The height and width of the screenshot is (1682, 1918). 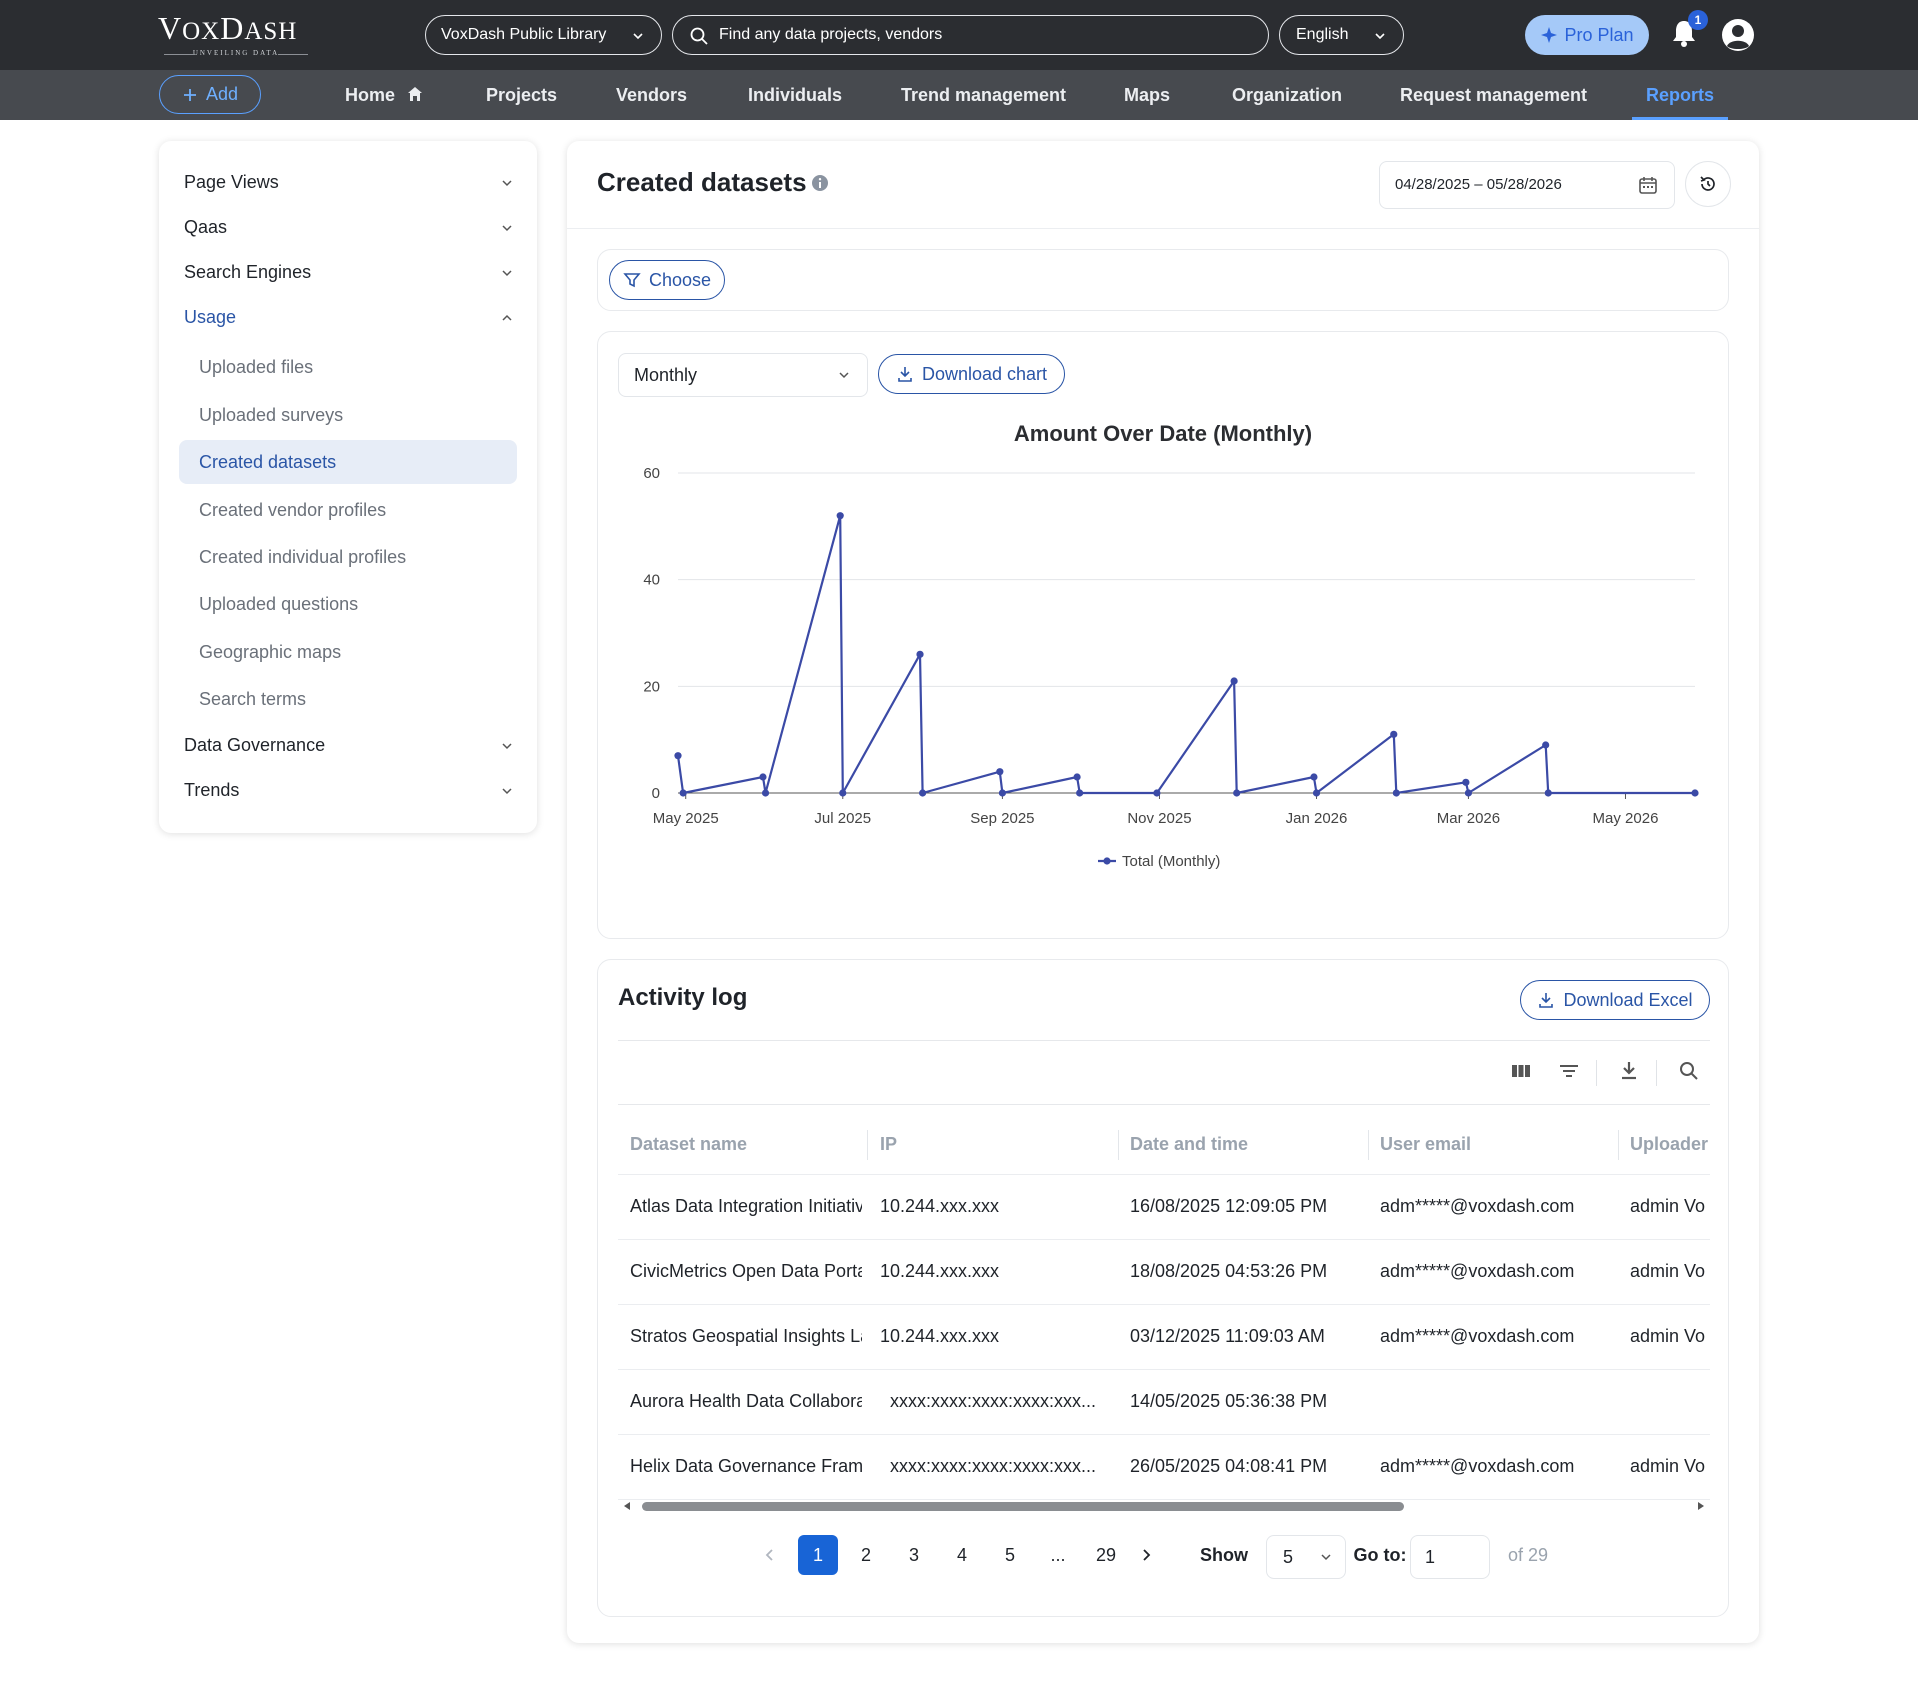 I want to click on cell-user-email: adm*****@voxdash.com, so click(x=1477, y=1466).